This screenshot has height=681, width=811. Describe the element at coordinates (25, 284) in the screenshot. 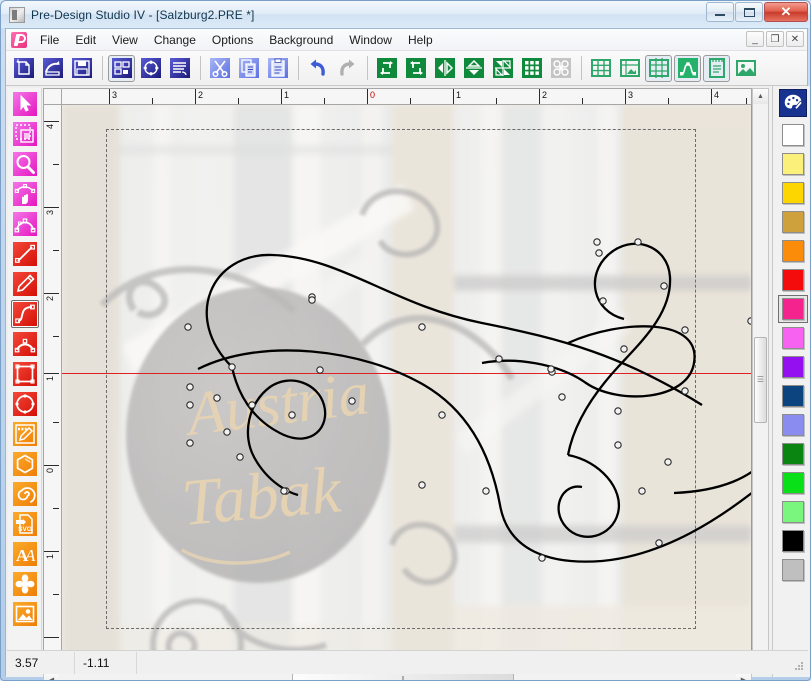

I see `pencil-tool` at that location.